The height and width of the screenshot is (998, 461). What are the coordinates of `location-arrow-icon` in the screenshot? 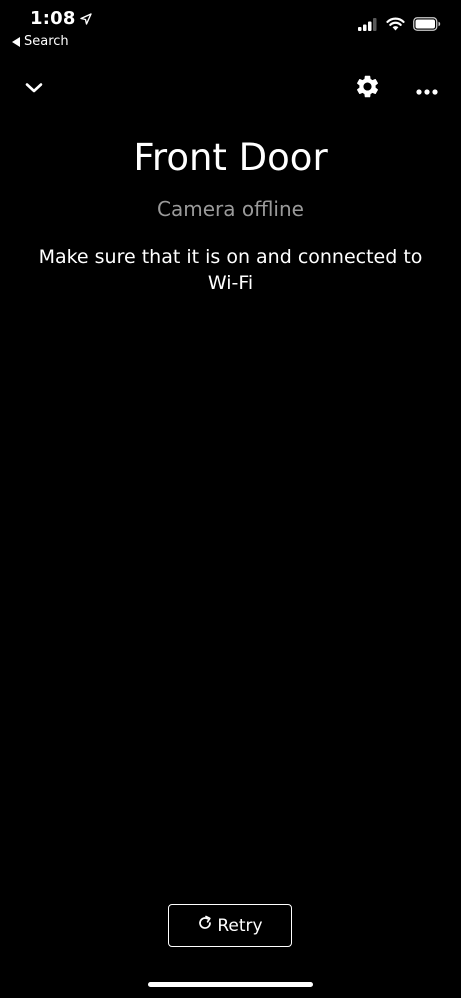 It's located at (85, 18).